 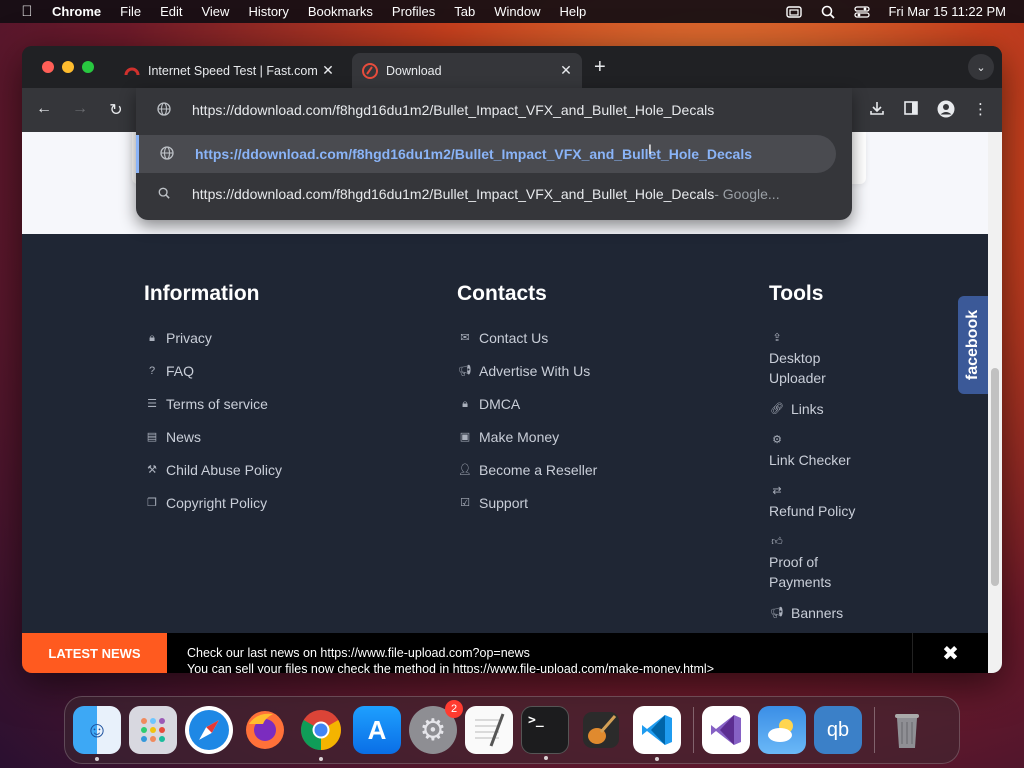 I want to click on dock-garageband, so click(x=601, y=730).